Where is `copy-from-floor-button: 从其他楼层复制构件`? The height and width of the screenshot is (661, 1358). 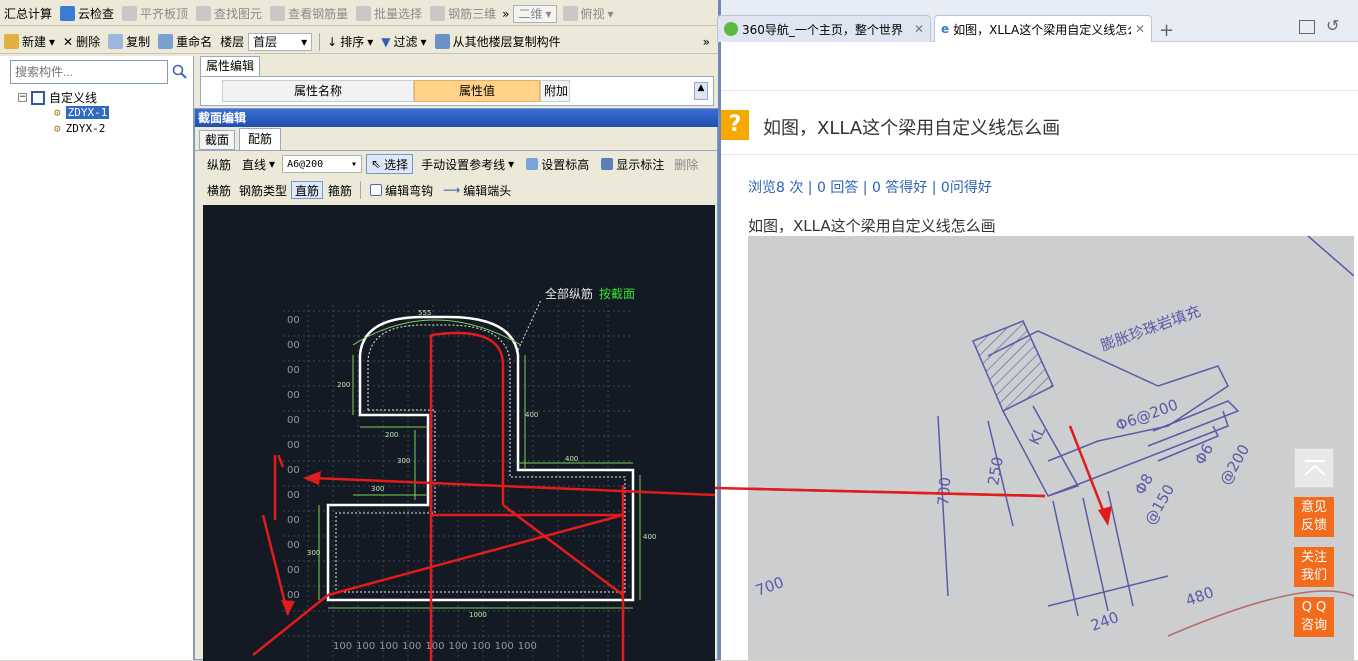 copy-from-floor-button: 从其他楼层复制构件 is located at coordinates (498, 42).